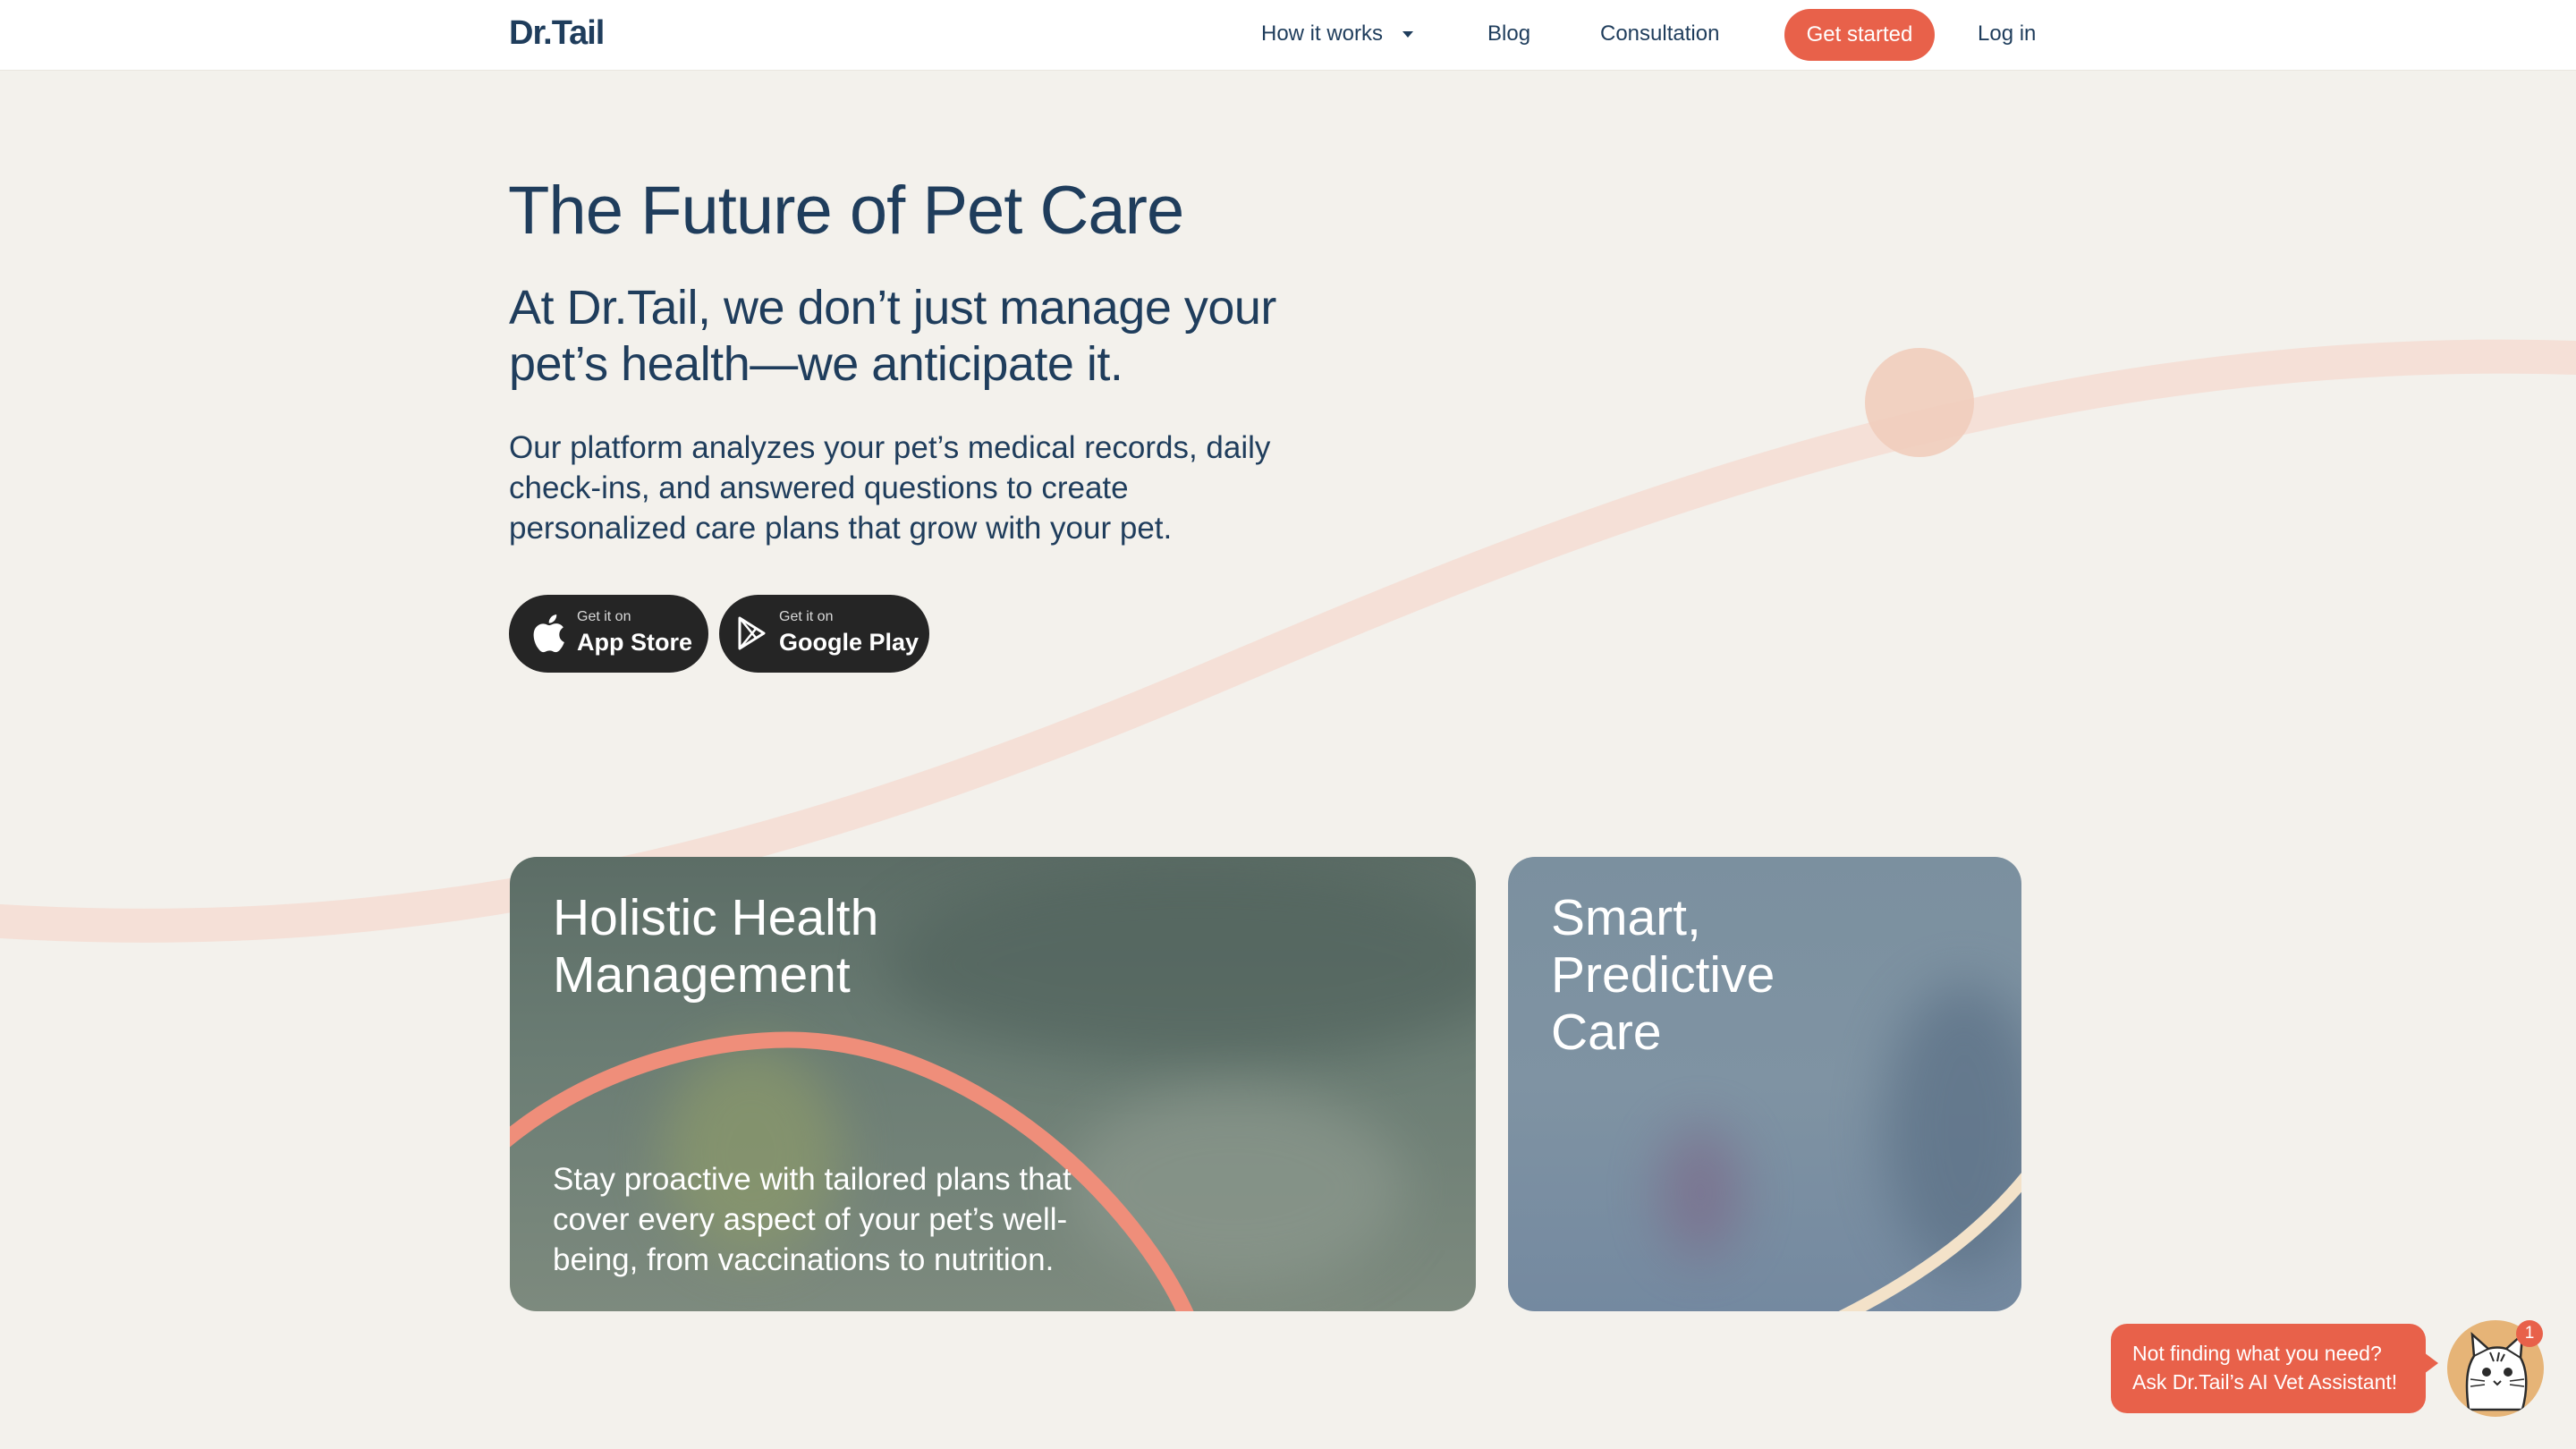  I want to click on nav-blog: Blog, so click(1508, 34).